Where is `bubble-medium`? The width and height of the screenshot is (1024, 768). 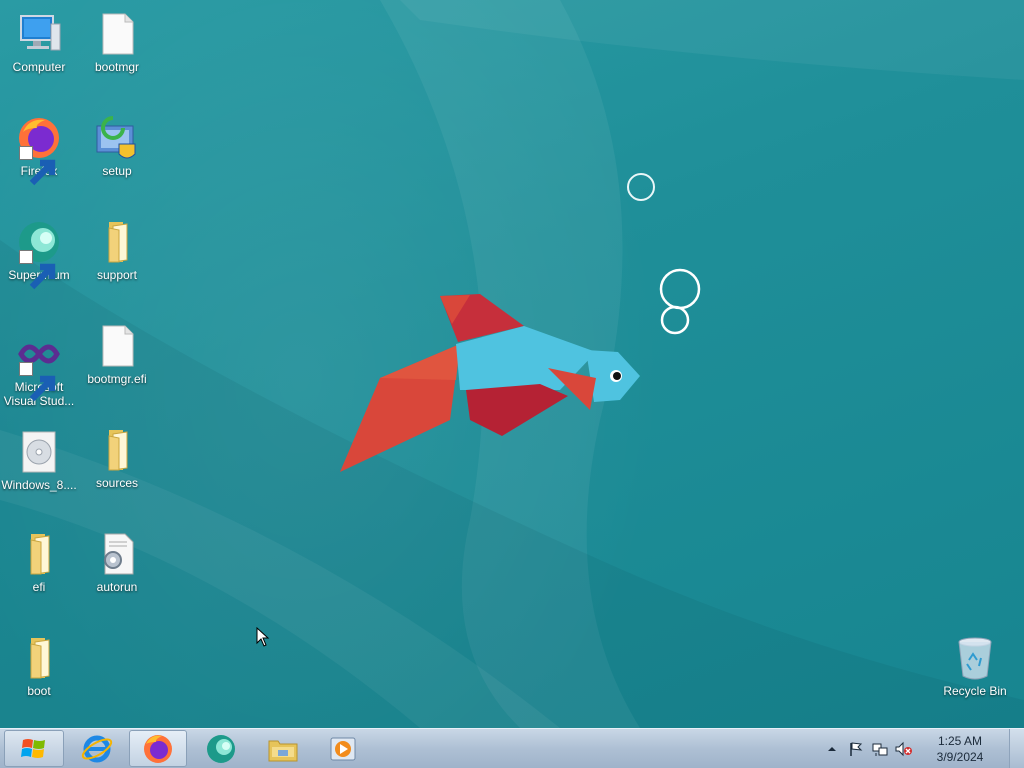 bubble-medium is located at coordinates (675, 320).